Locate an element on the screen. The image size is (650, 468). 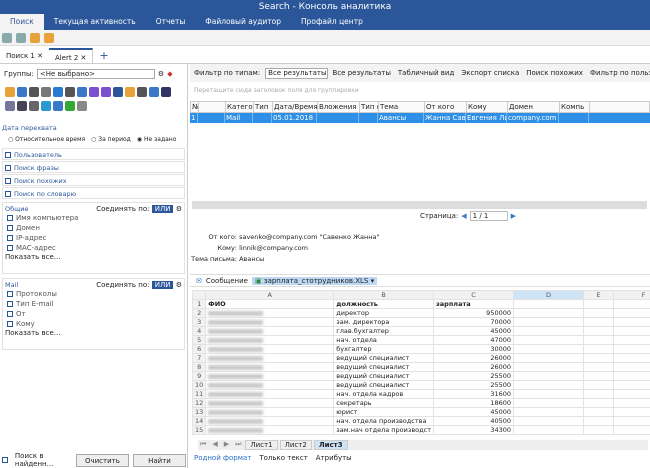
sheet-column-header: C is located at coordinates (473, 295).